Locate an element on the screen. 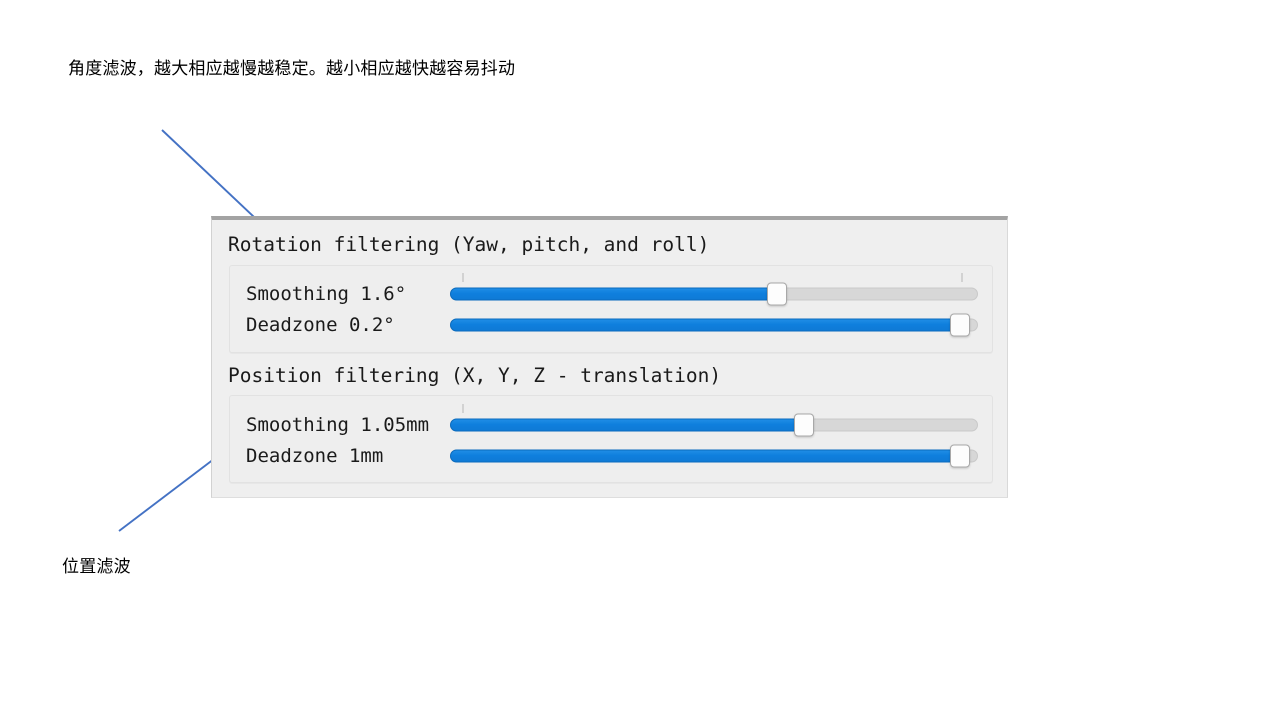 Image resolution: width=1280 pixels, height=720 pixels. slider-group-position: Smoothing 1.05mm Deadzone 1mm is located at coordinates (611, 439).